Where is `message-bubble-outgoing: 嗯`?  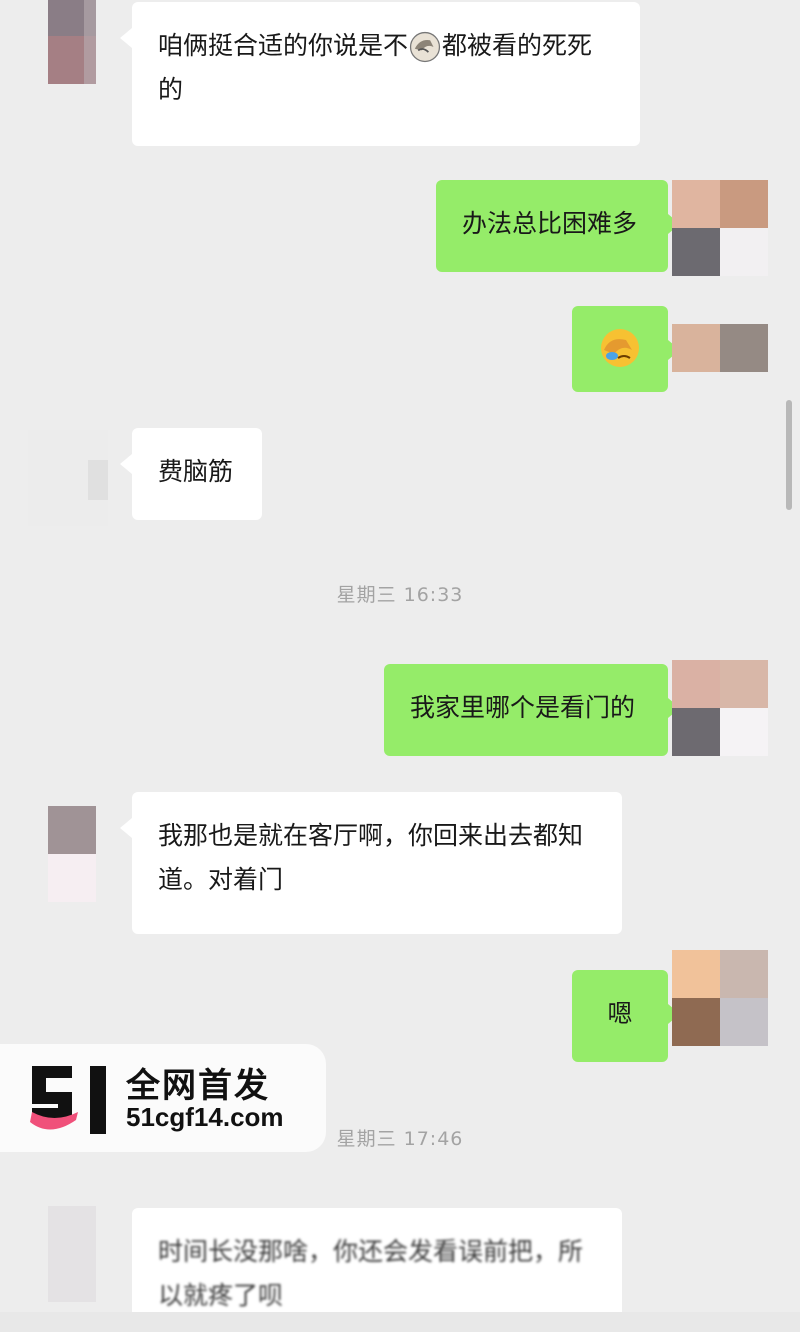 message-bubble-outgoing: 嗯 is located at coordinates (626, 1016).